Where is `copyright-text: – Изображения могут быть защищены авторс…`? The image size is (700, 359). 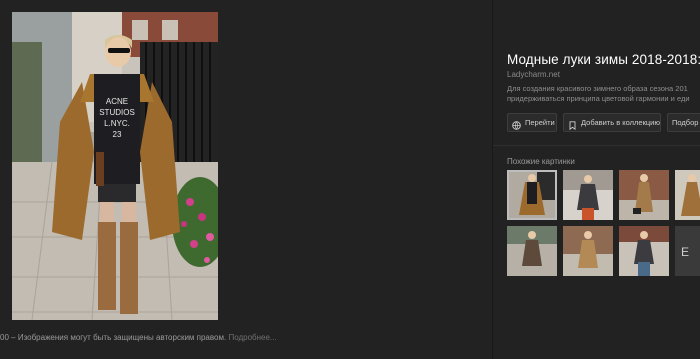 copyright-text: – Изображения могут быть защищены авторс… is located at coordinates (119, 337).